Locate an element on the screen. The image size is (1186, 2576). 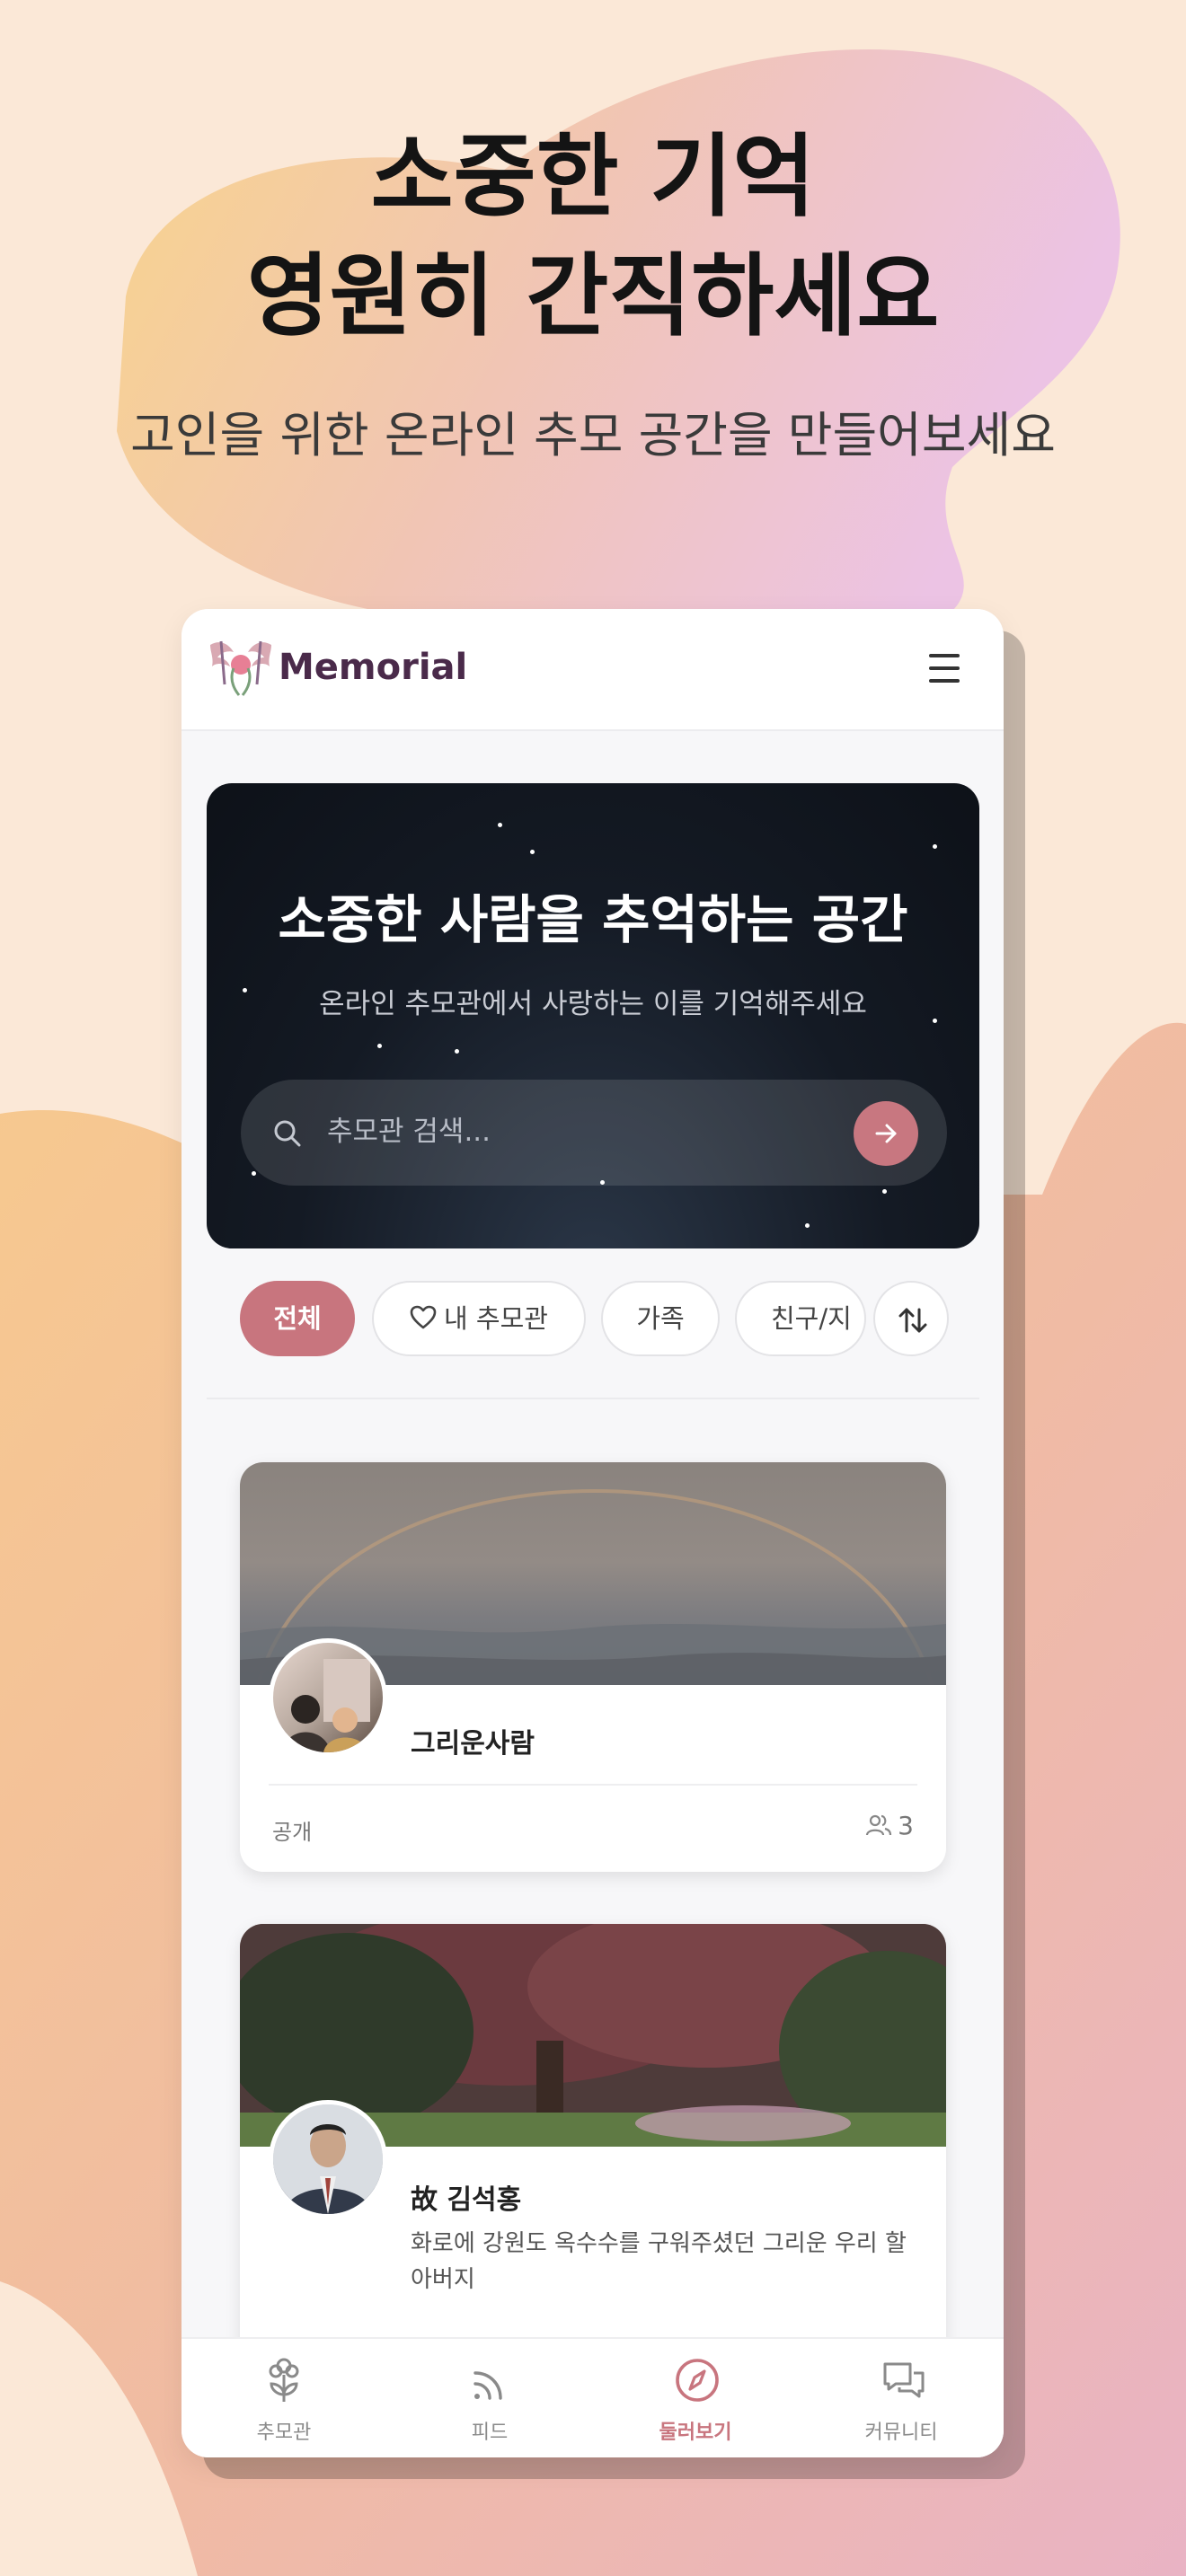
sort-arrows-icon is located at coordinates (912, 1320).